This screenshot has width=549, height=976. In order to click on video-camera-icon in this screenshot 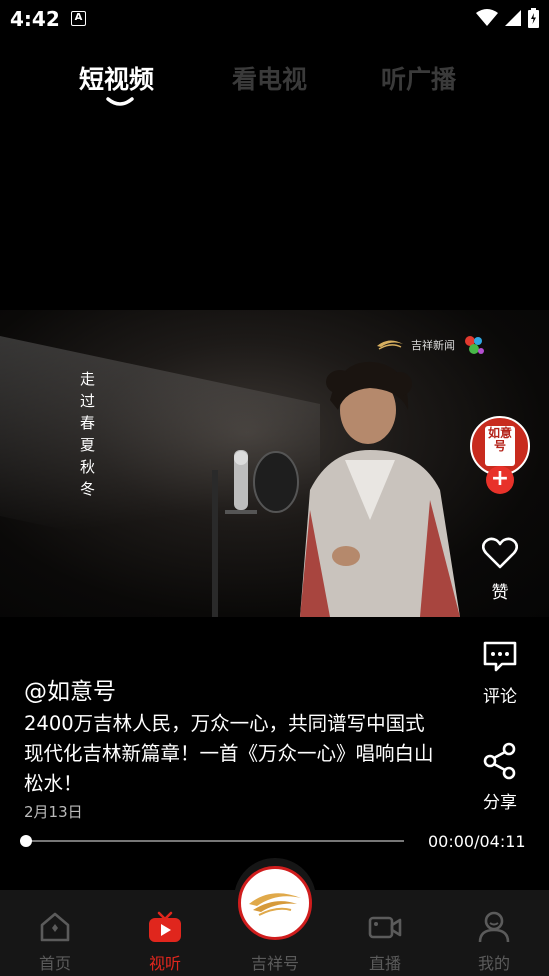, I will do `click(385, 927)`.